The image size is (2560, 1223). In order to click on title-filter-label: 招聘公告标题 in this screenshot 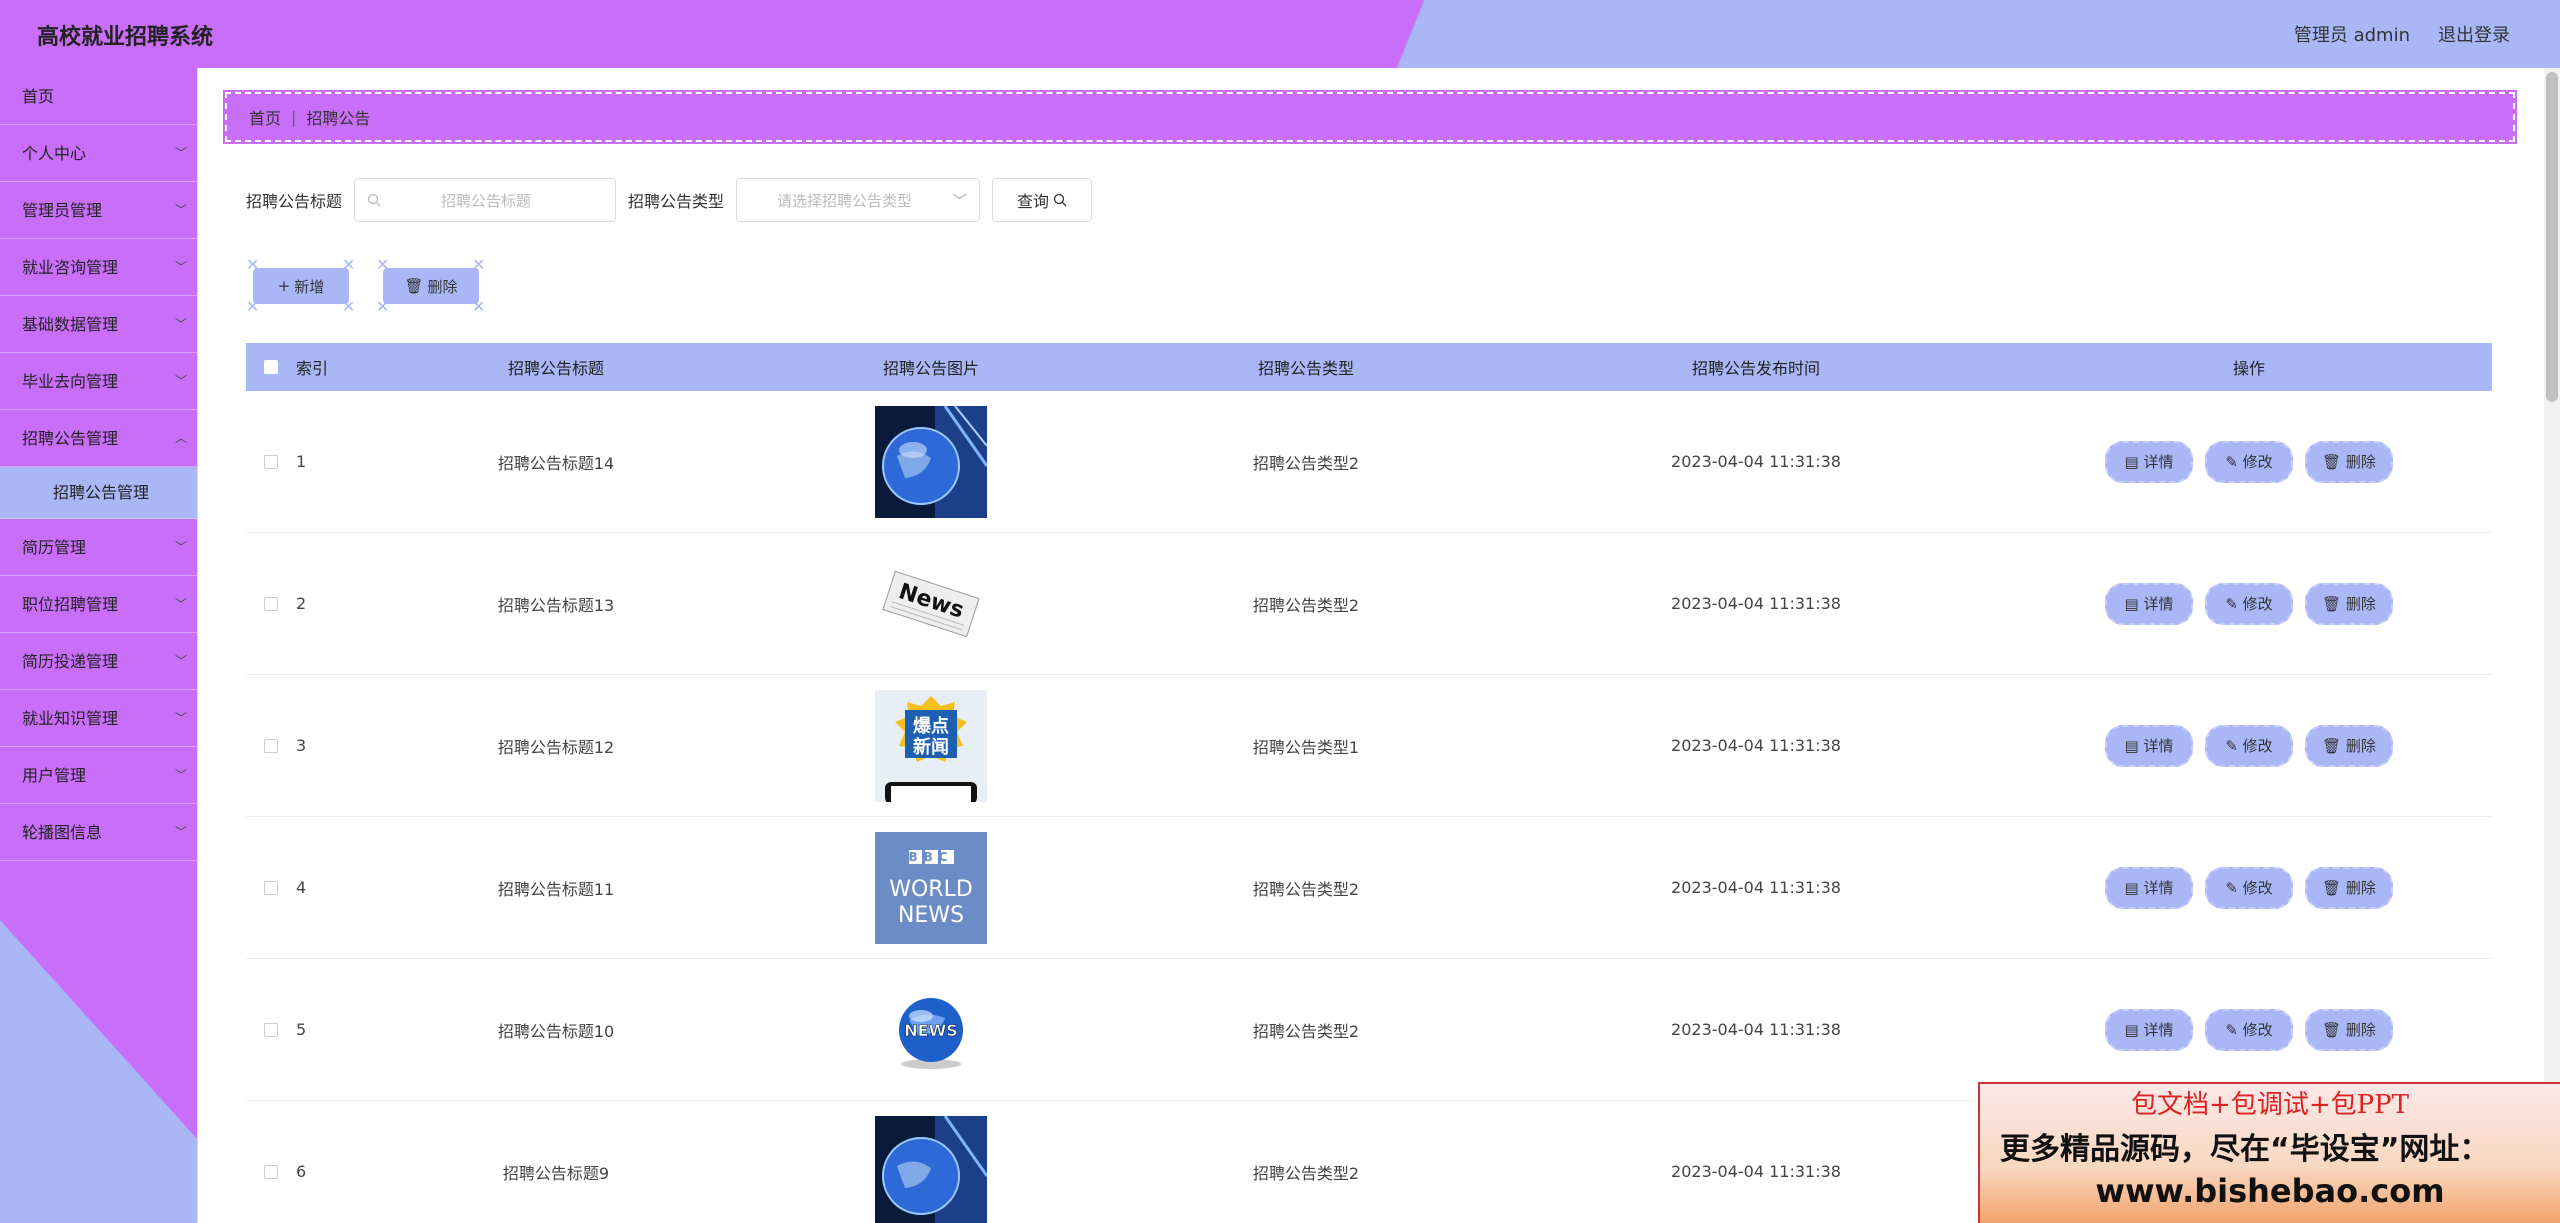, I will do `click(294, 201)`.